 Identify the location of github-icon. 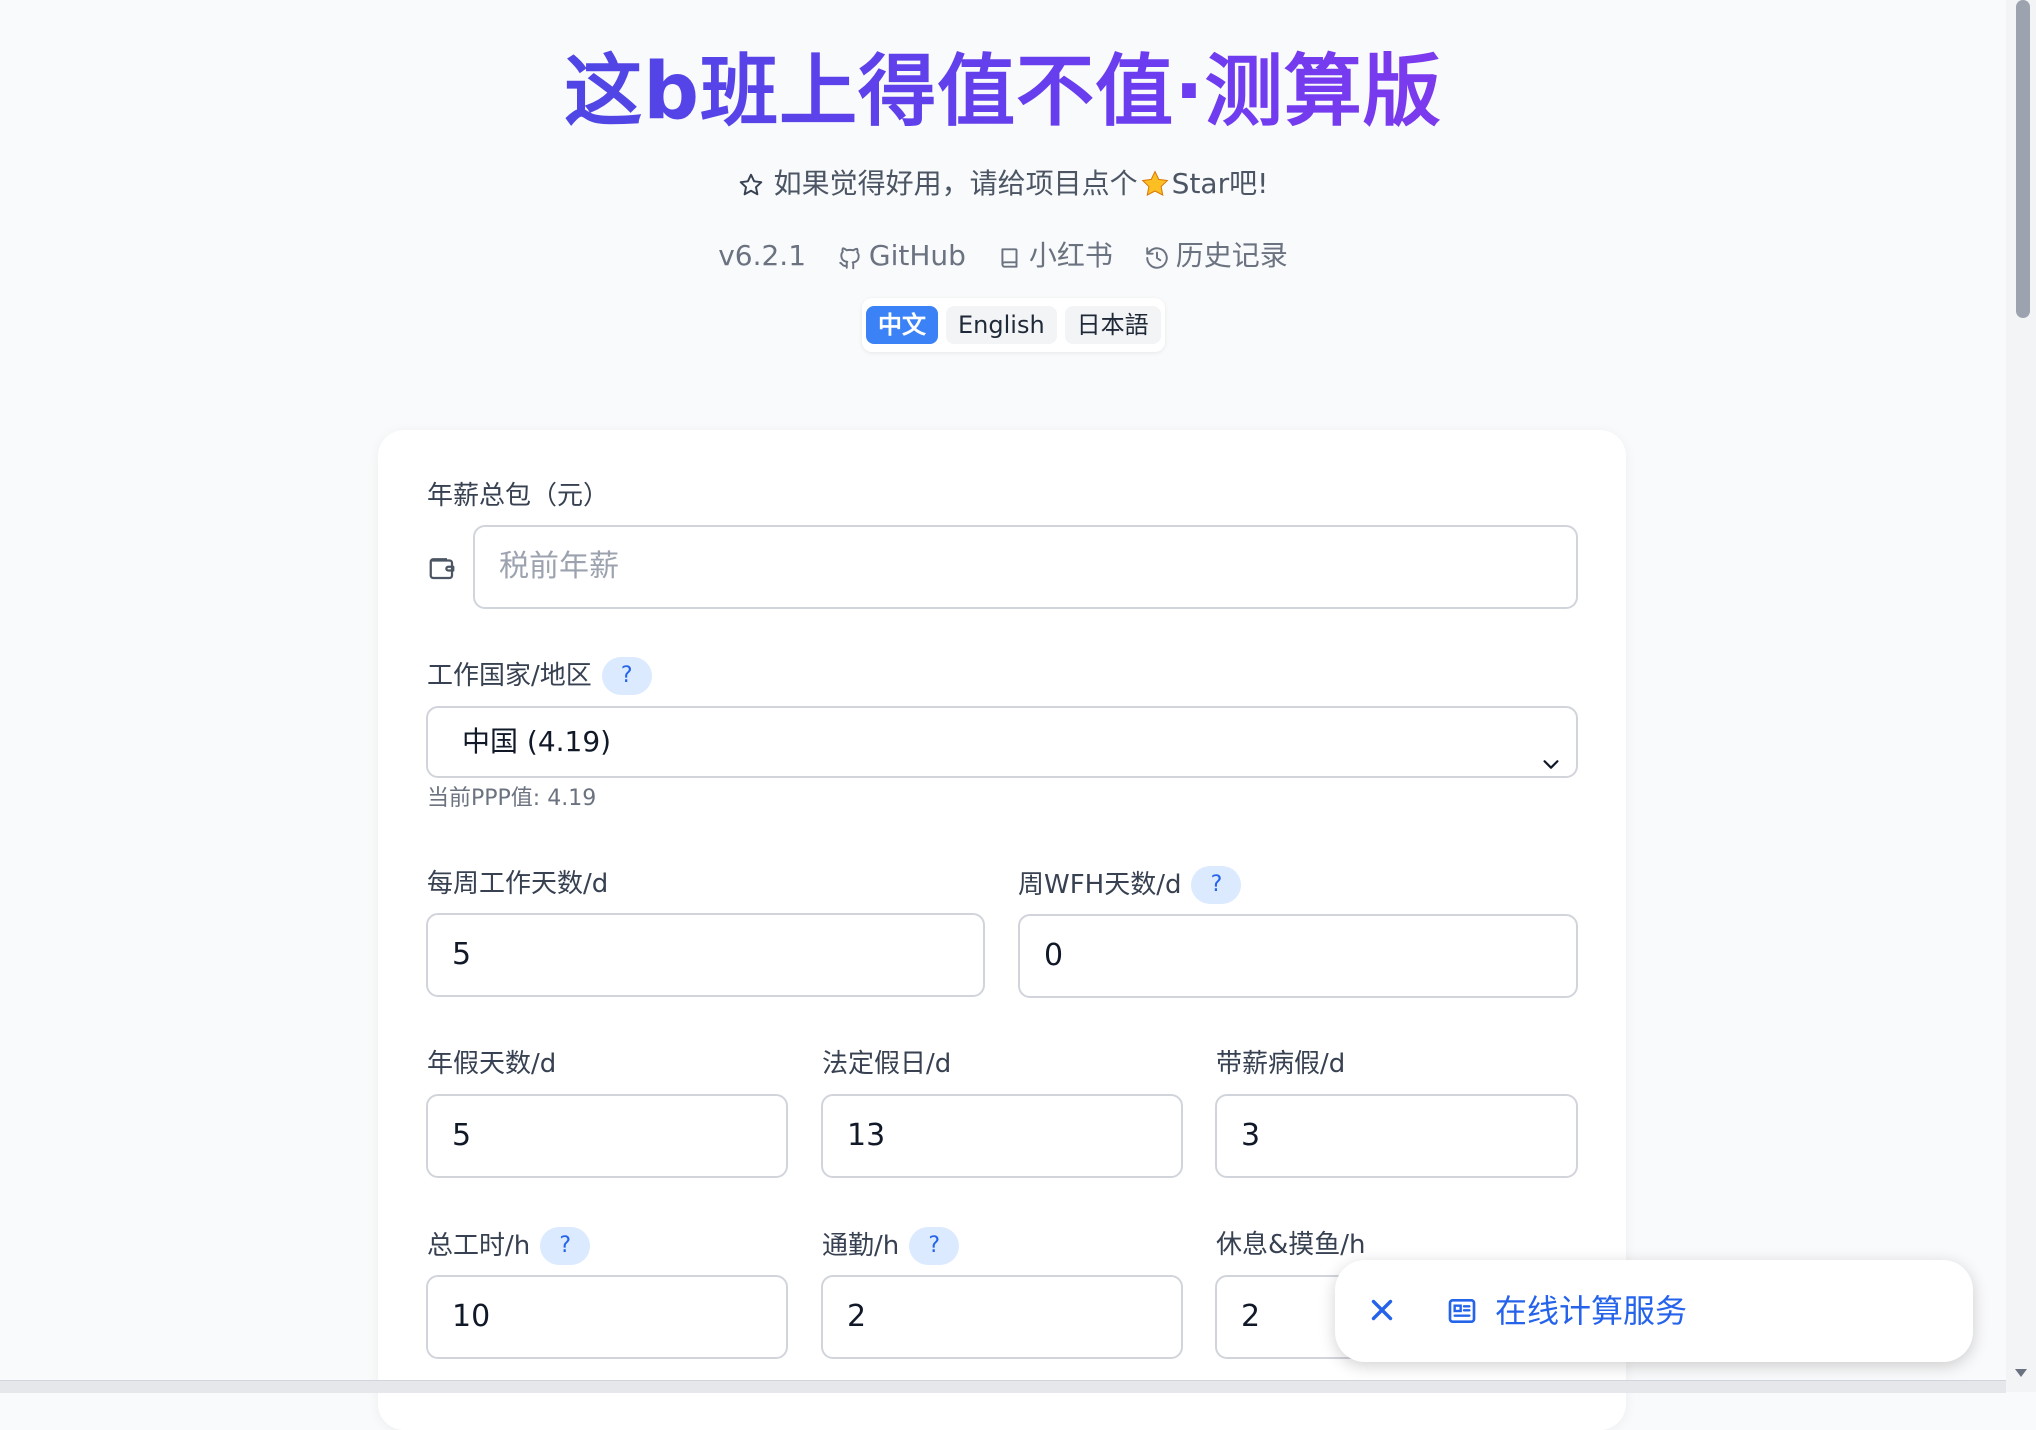
(849, 258).